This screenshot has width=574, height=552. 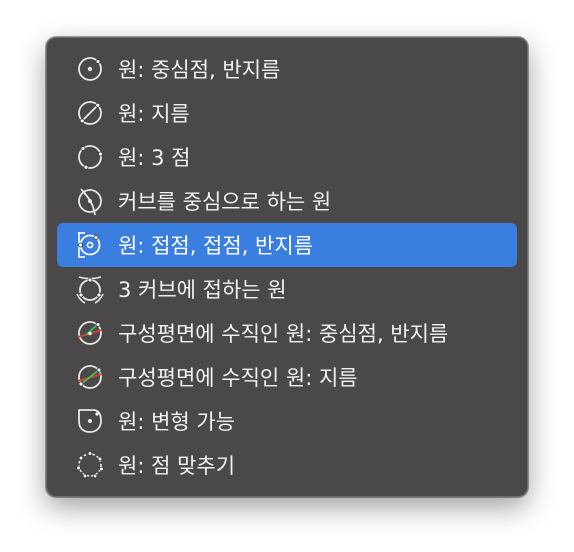 I want to click on circle-tangent-tangent-radius-icon, so click(x=90, y=245).